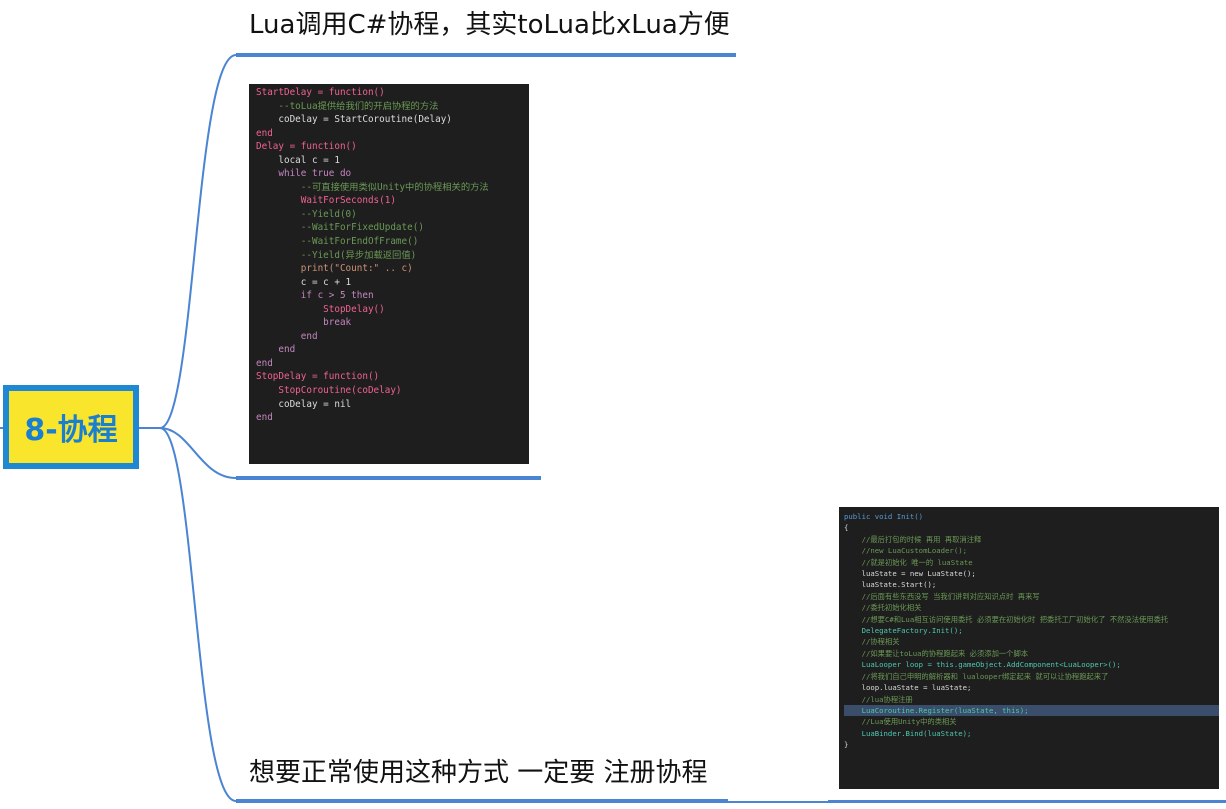 The width and height of the screenshot is (1226, 809). What do you see at coordinates (1027, 801) in the screenshot?
I see `code-image-underline-cs` at bounding box center [1027, 801].